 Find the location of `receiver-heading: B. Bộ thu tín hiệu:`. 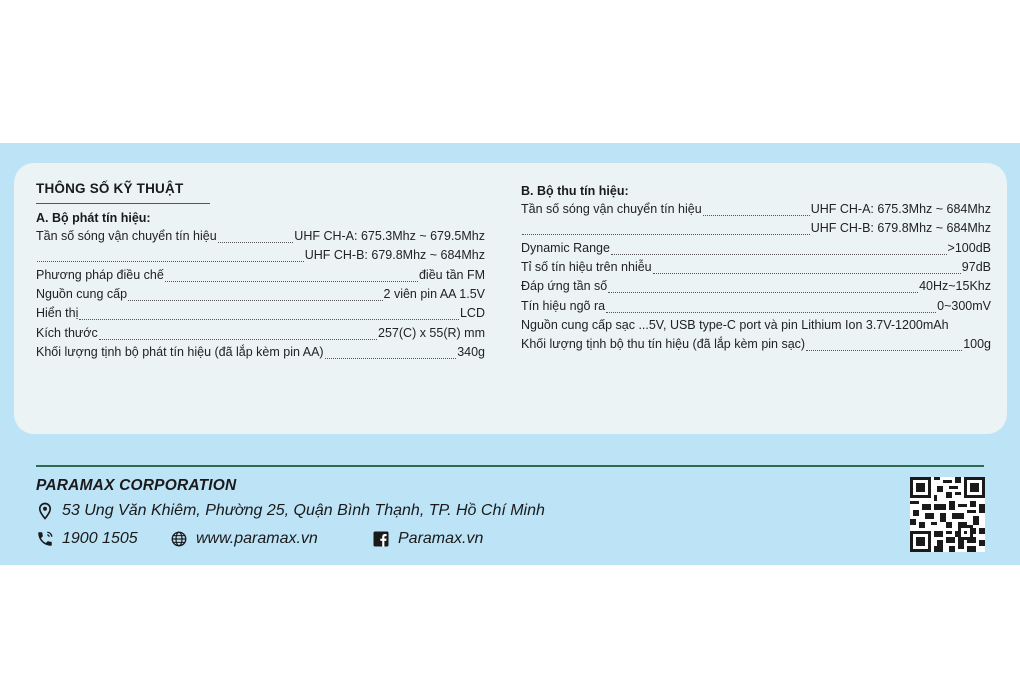

receiver-heading: B. Bộ thu tín hiệu: is located at coordinates (575, 191).